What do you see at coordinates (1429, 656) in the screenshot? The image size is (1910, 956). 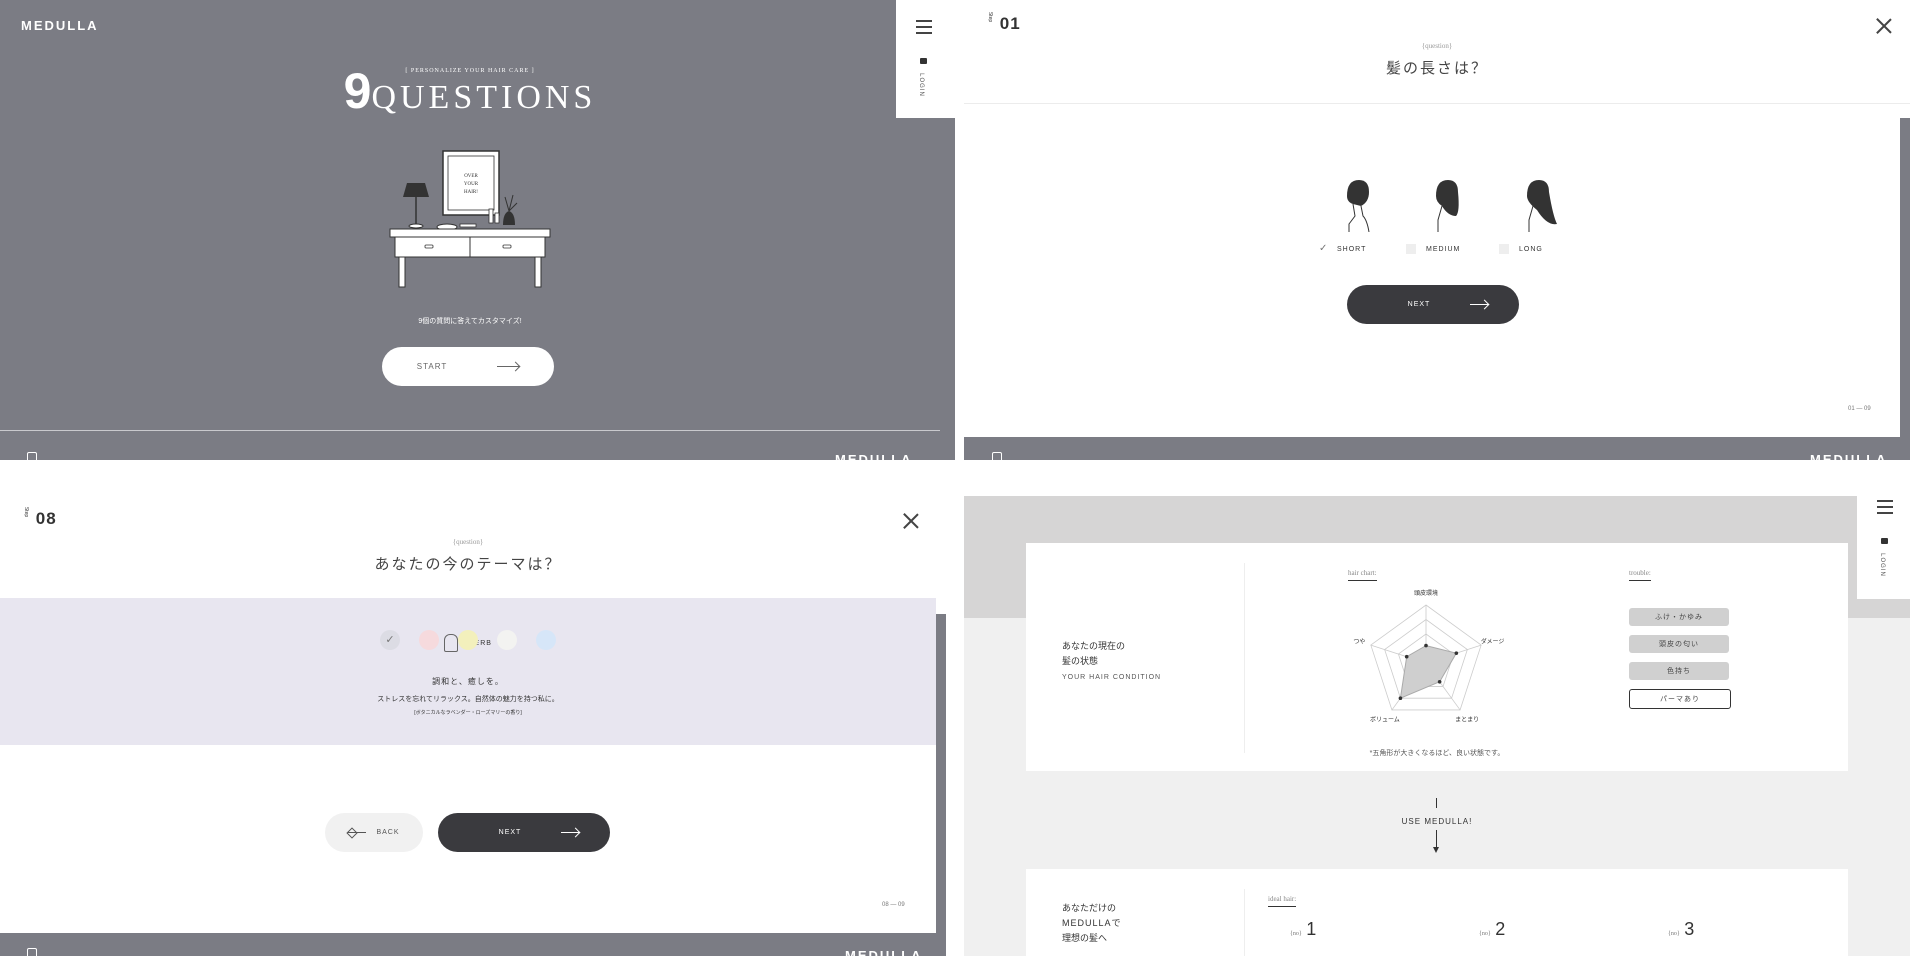 I see `hair-radar-chart: 頭皮環境ダメージまとまり ボリューム つや` at bounding box center [1429, 656].